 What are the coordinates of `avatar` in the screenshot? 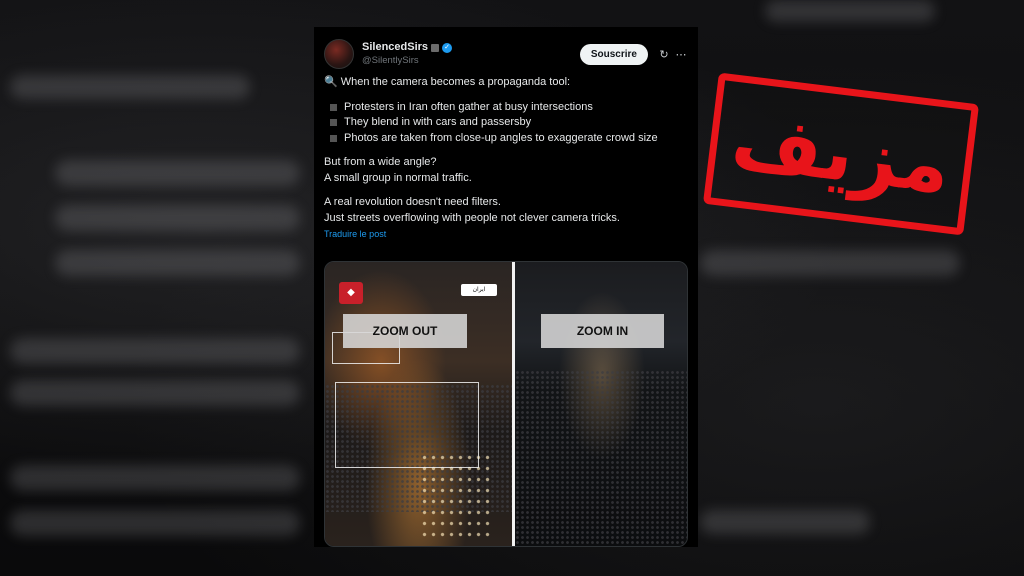 It's located at (339, 54).